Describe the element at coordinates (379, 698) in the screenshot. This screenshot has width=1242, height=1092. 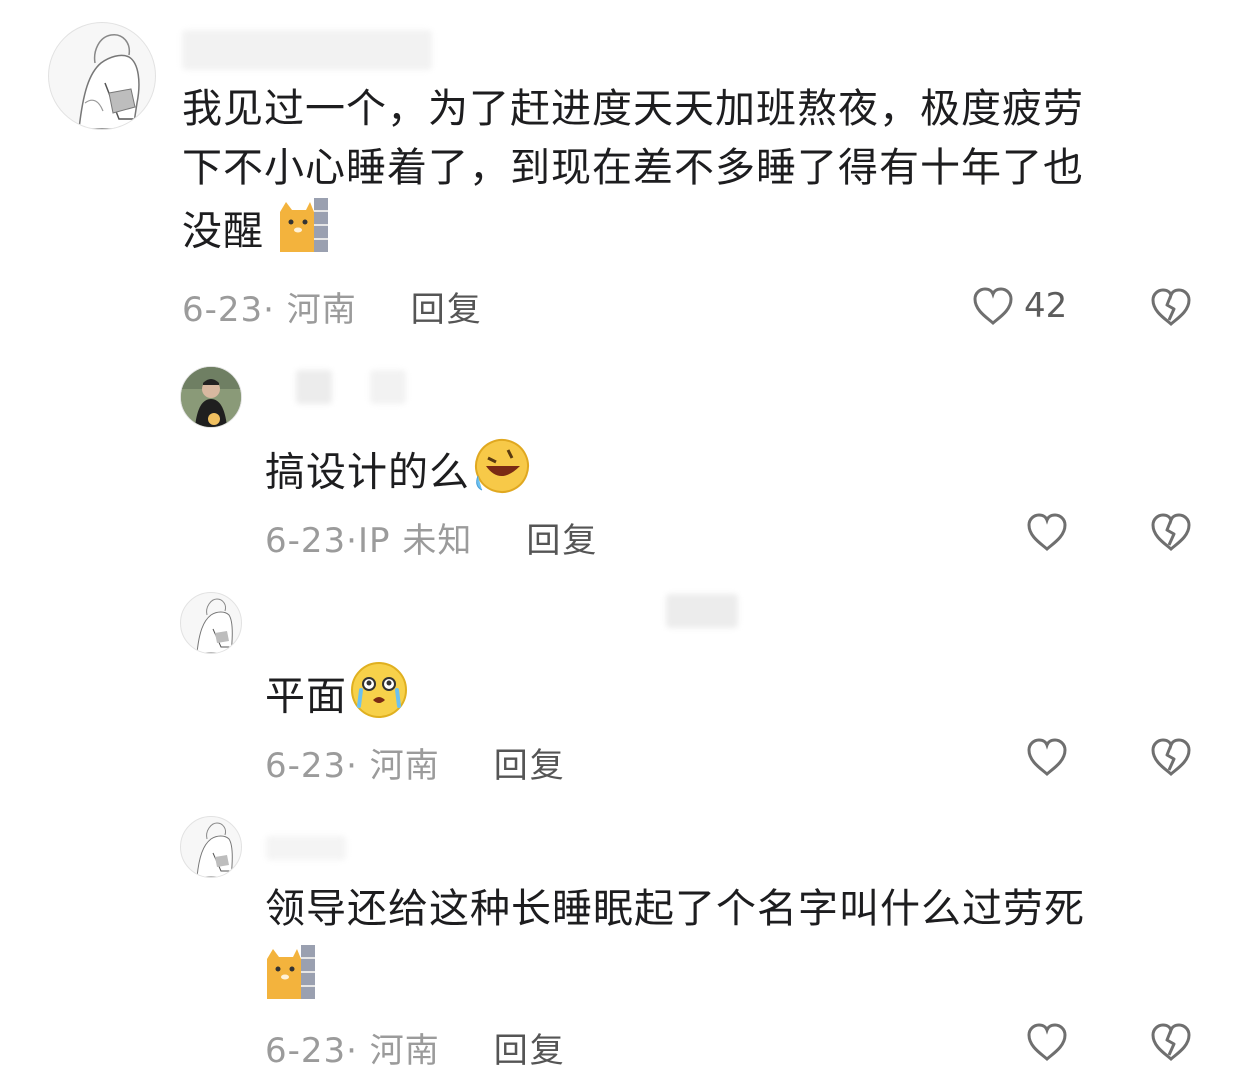
I see `crying-emoji` at that location.